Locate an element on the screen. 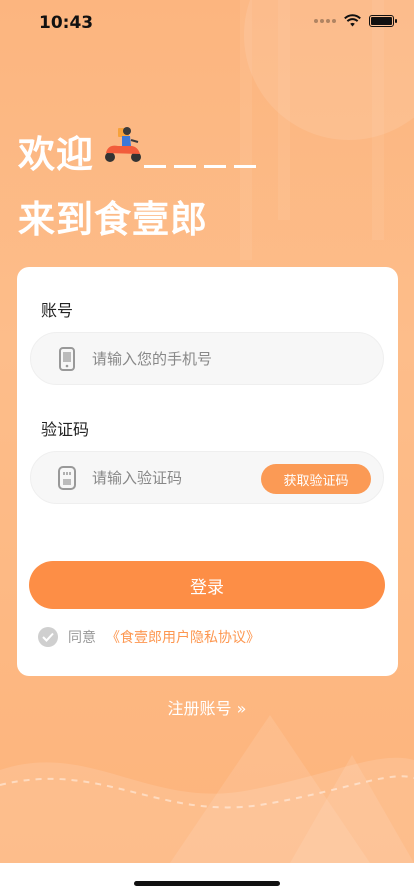  privacy-policy-link: 《食壹郎用户隐私协议》 is located at coordinates (183, 637).